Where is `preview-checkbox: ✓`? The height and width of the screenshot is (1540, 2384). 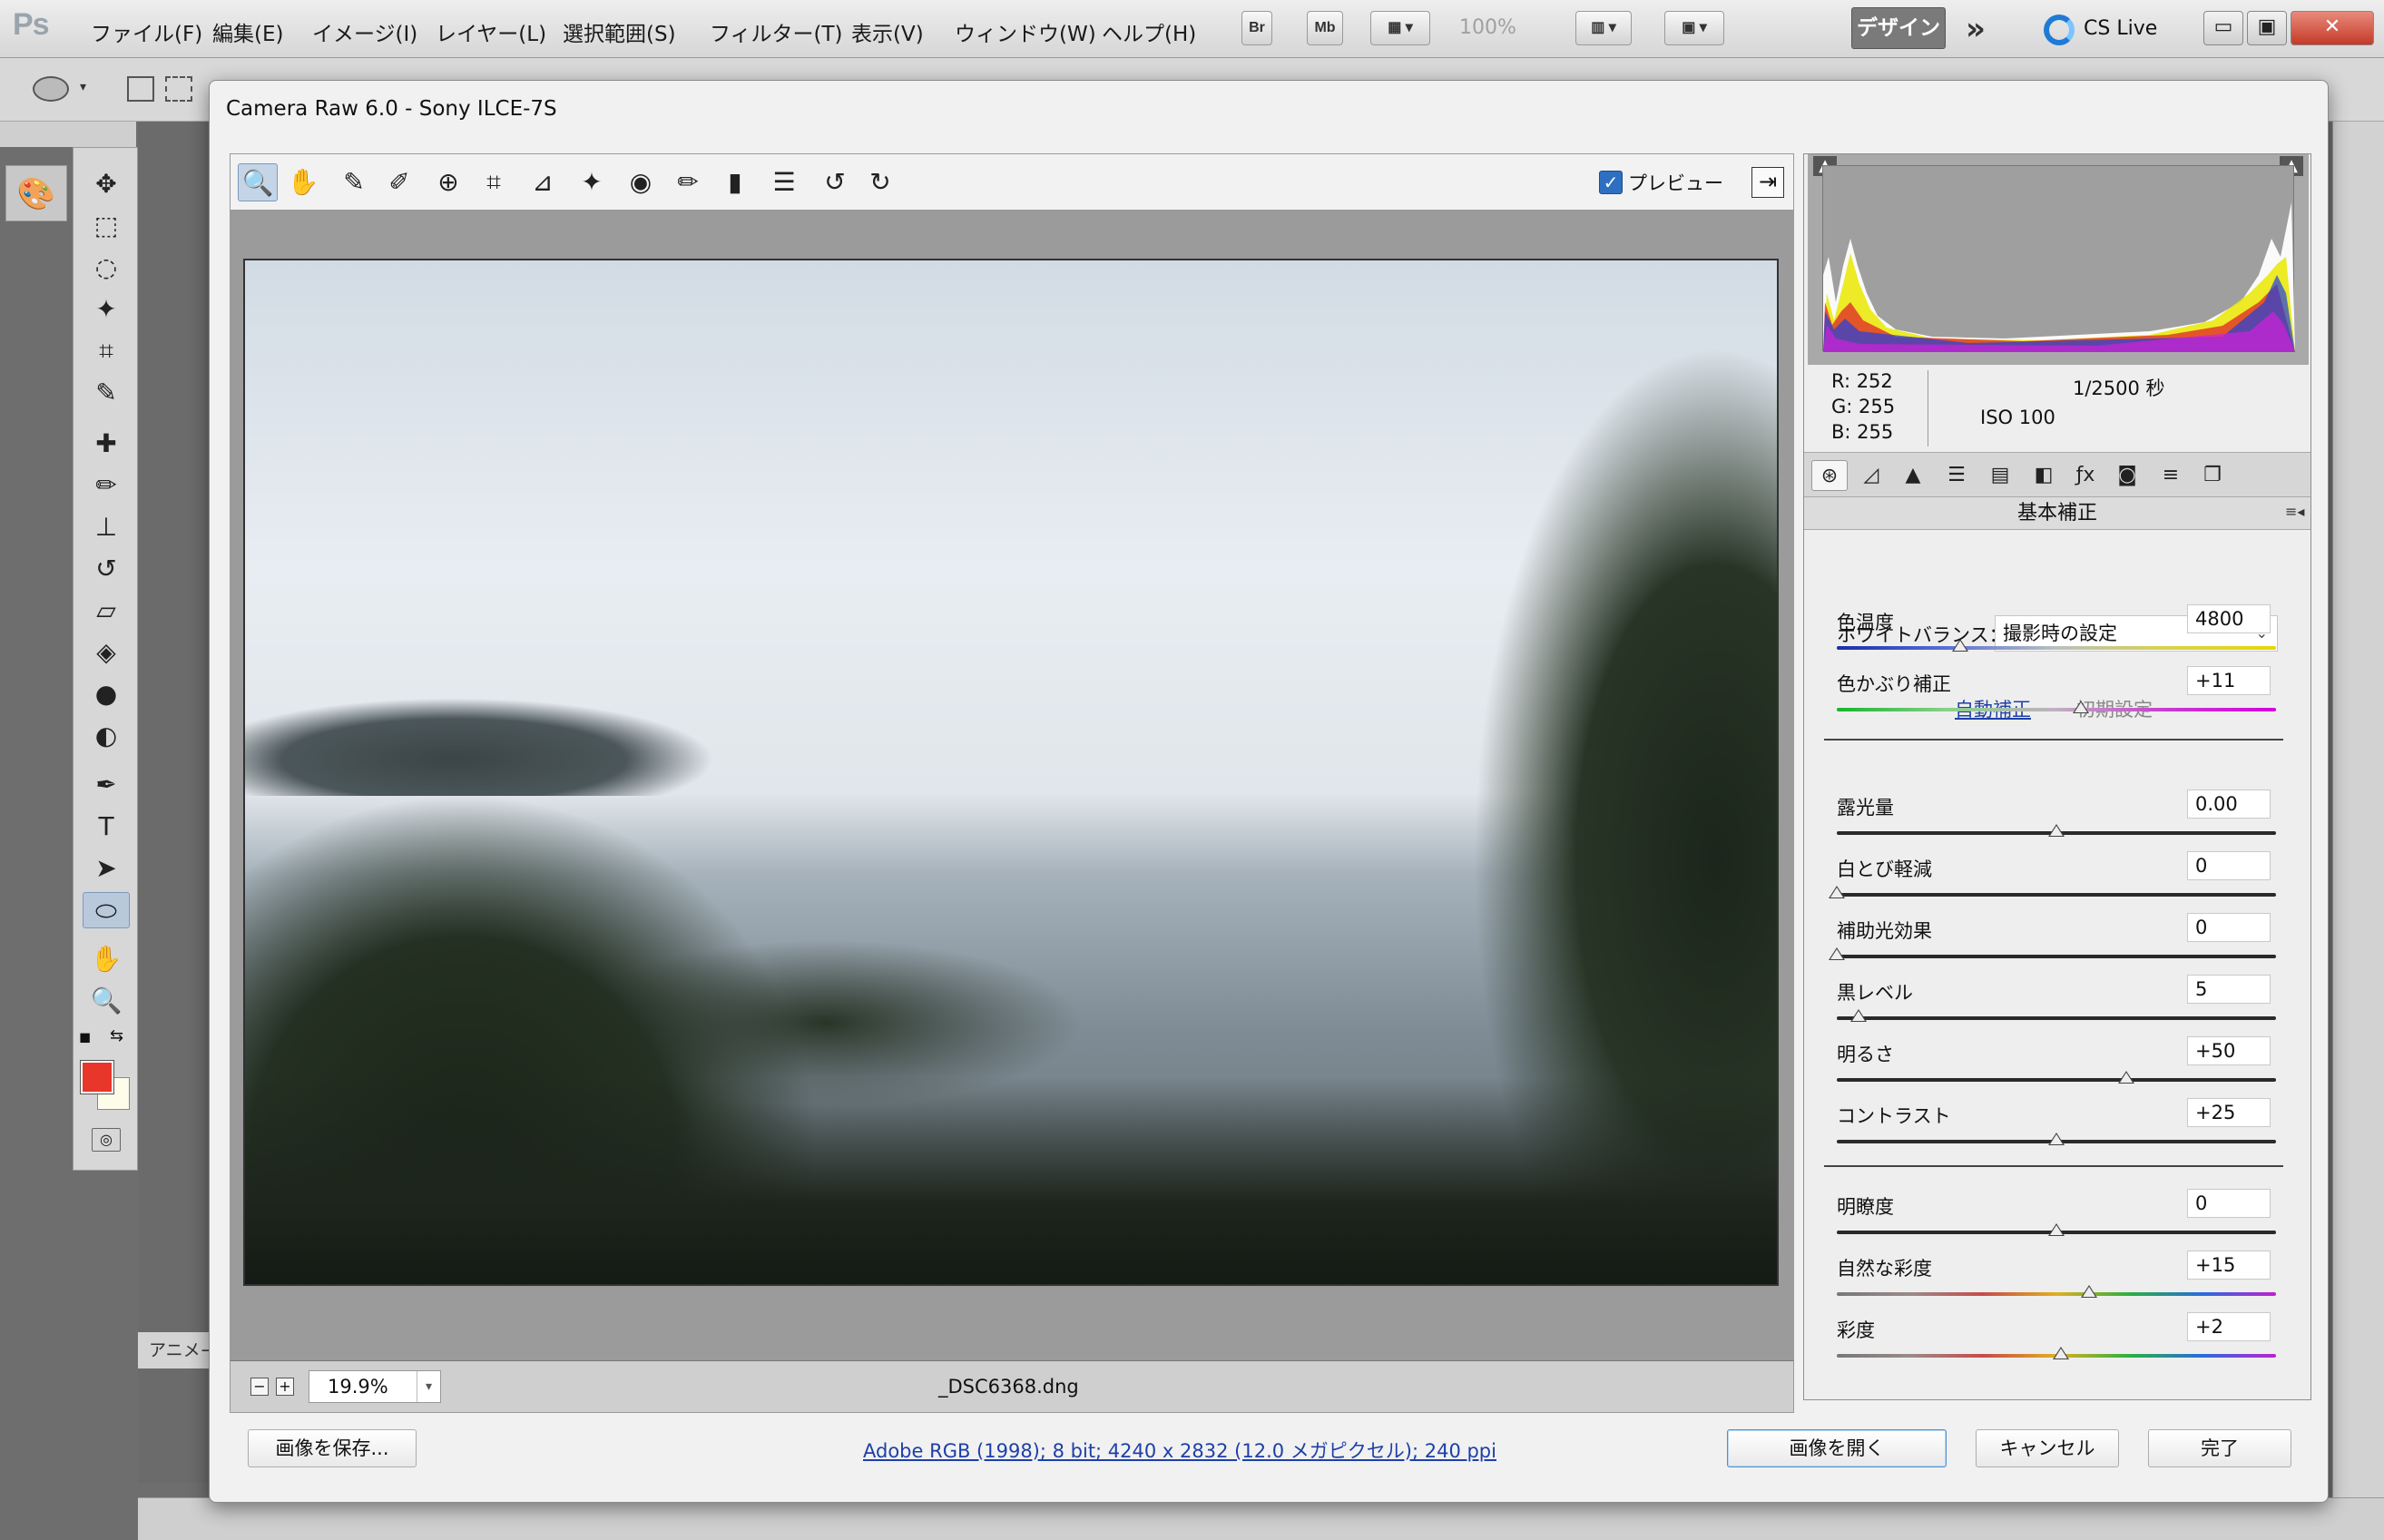 preview-checkbox: ✓ is located at coordinates (1611, 182).